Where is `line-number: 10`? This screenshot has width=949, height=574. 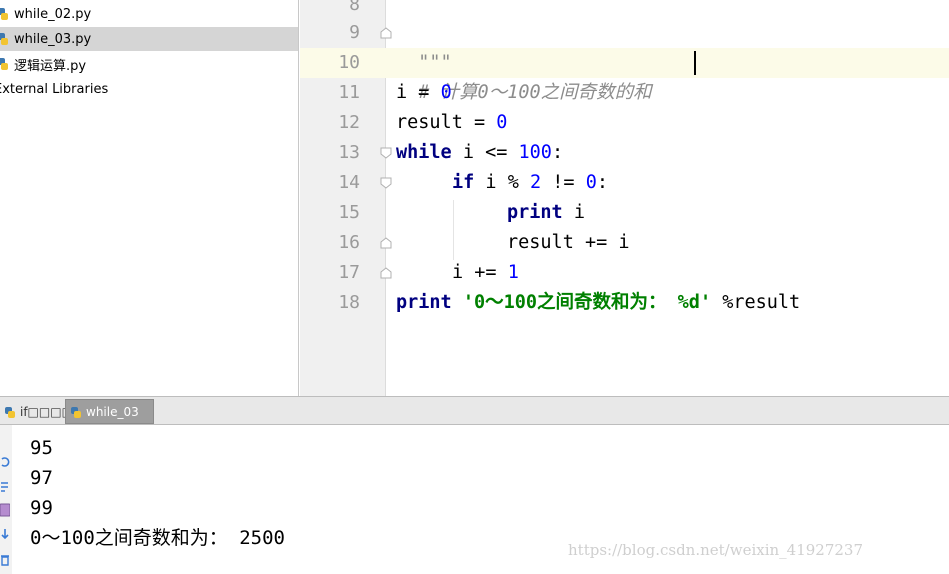 line-number: 10 is located at coordinates (349, 62).